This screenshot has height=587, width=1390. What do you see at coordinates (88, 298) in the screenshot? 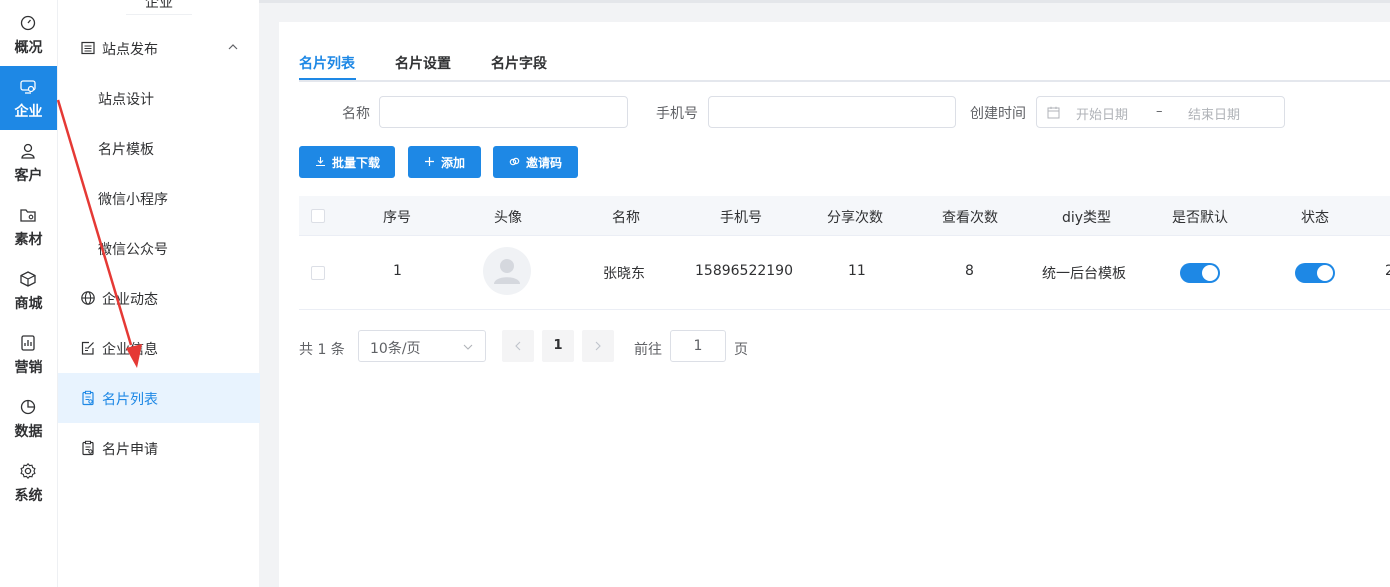
I see `globe-icon` at bounding box center [88, 298].